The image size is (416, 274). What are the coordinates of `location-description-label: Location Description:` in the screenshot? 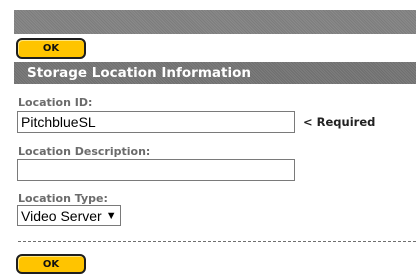 It's located at (84, 151).